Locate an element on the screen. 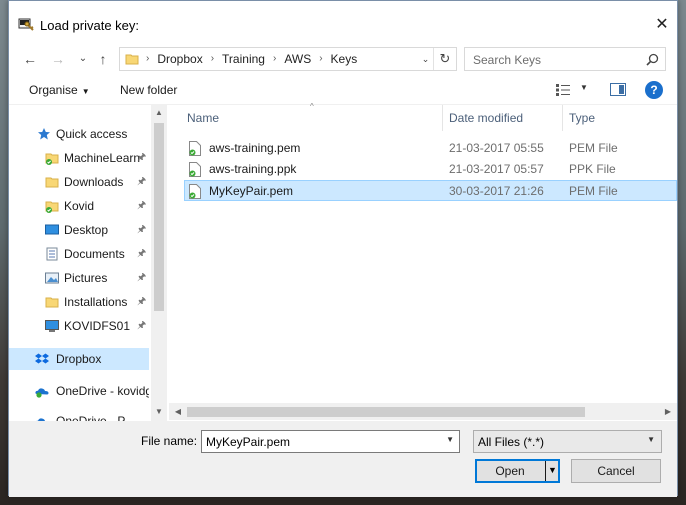 Image resolution: width=686 pixels, height=505 pixels. sort-ascending-icon: ^ is located at coordinates (312, 106).